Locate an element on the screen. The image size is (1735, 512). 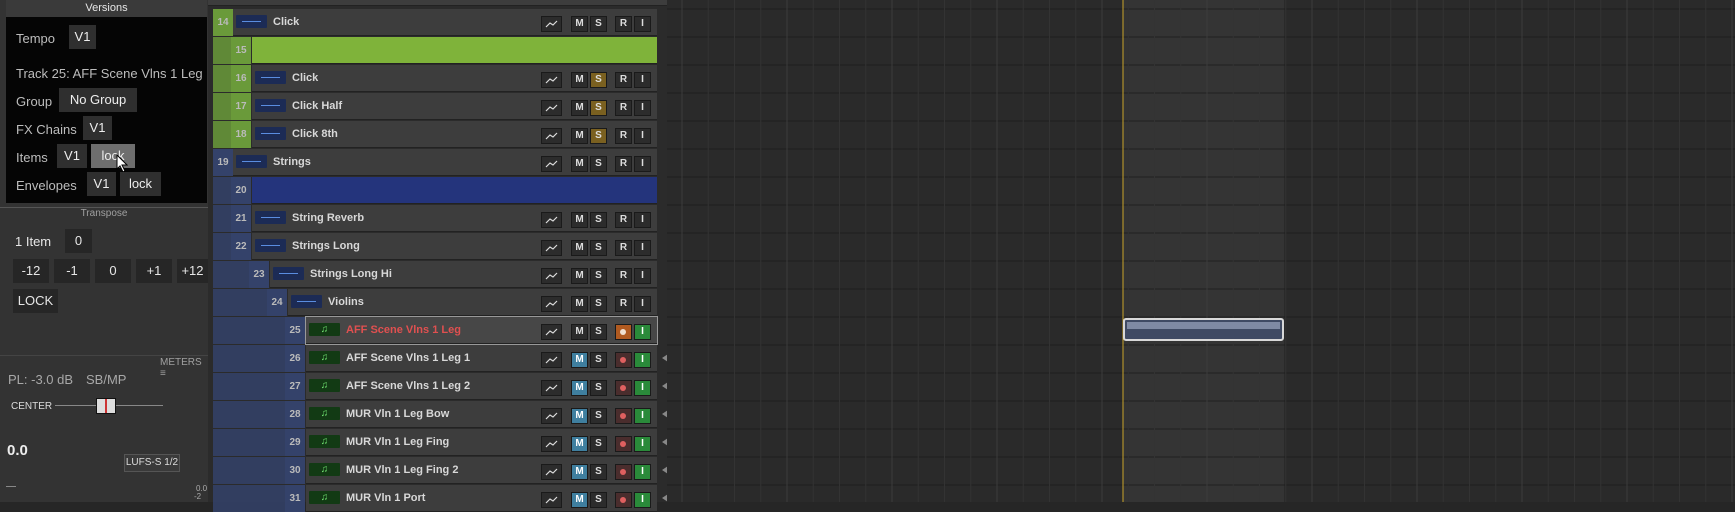
track-row: 15 is located at coordinates (437, 50).